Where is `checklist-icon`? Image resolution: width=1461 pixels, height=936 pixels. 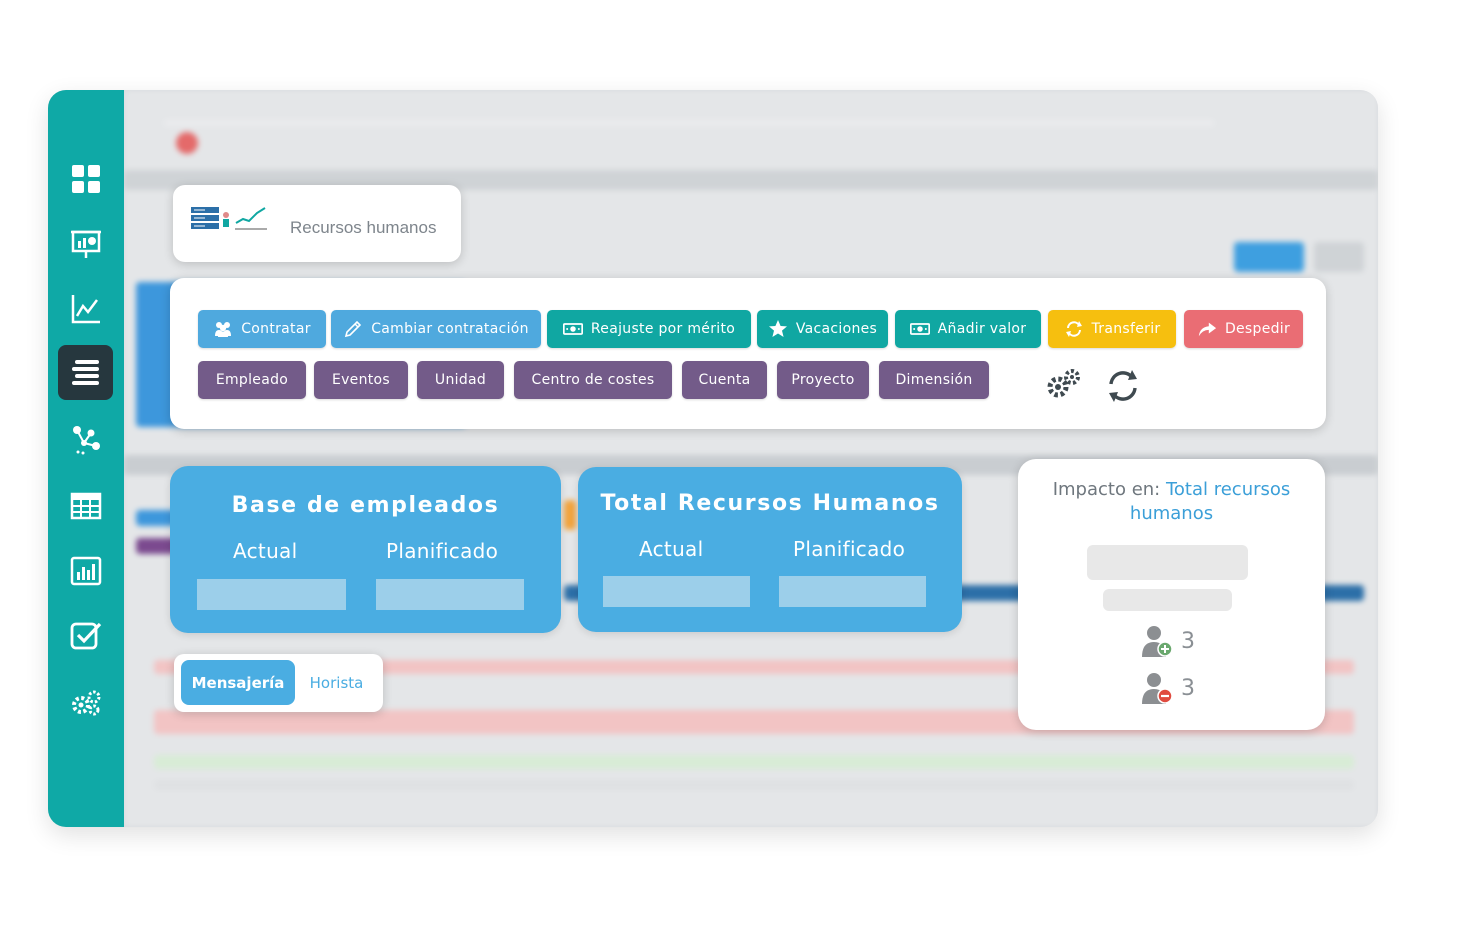 checklist-icon is located at coordinates (85, 635).